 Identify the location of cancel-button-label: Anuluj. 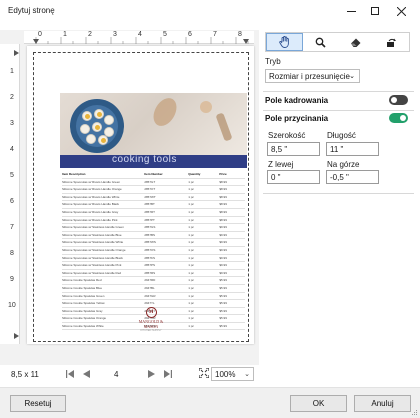
(382, 403).